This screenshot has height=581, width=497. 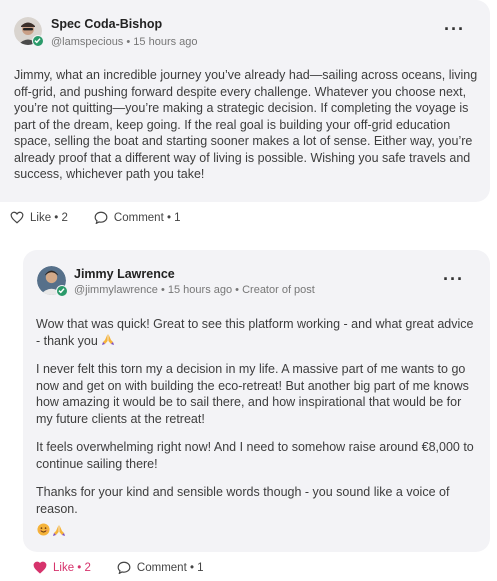 I want to click on author-handle: @jimmylawrence, so click(x=116, y=290).